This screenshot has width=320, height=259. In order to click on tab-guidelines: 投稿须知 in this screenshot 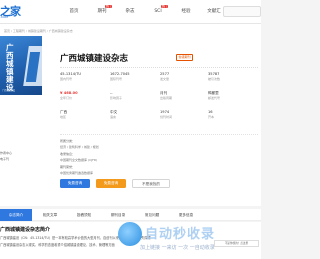, I will do `click(84, 215)`.